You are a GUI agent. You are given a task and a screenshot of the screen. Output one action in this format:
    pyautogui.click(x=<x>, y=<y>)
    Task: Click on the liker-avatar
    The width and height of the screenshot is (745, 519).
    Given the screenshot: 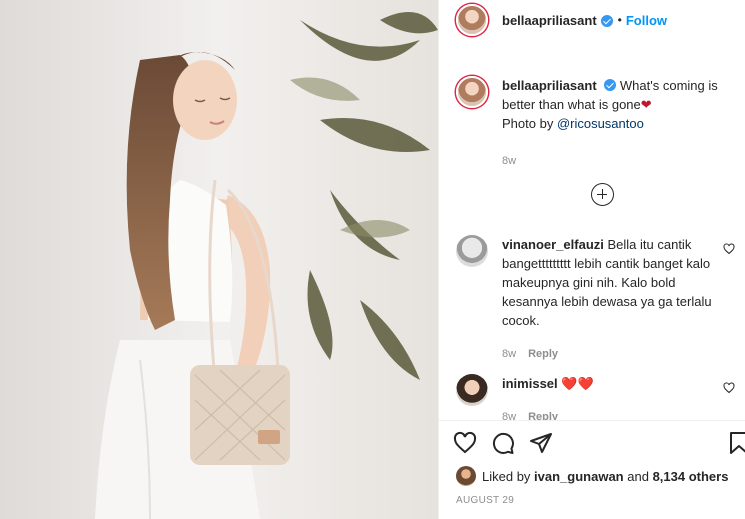 What is the action you would take?
    pyautogui.click(x=466, y=476)
    